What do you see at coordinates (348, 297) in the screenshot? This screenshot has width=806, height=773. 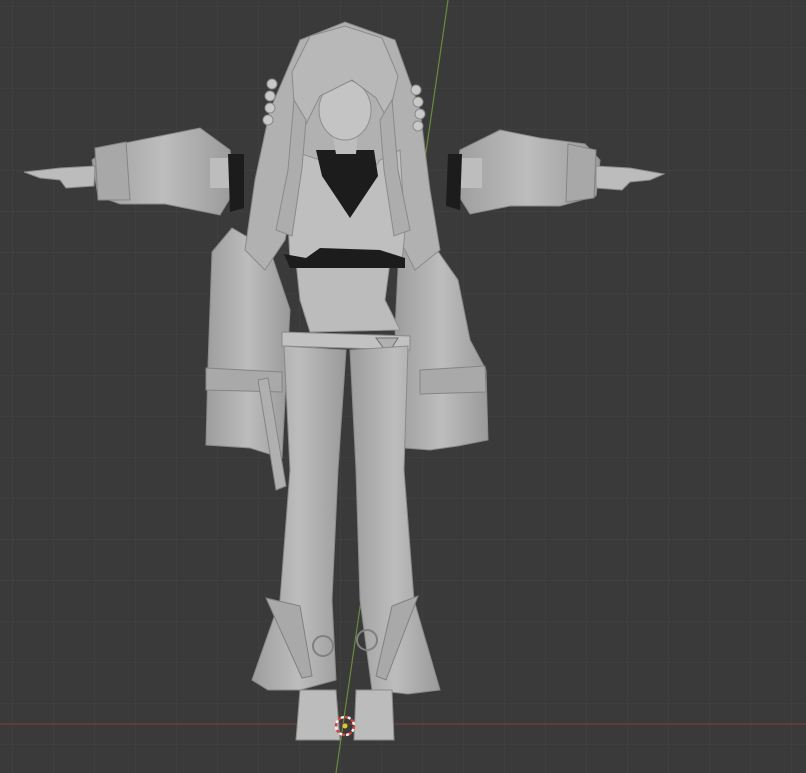 I see `torso` at bounding box center [348, 297].